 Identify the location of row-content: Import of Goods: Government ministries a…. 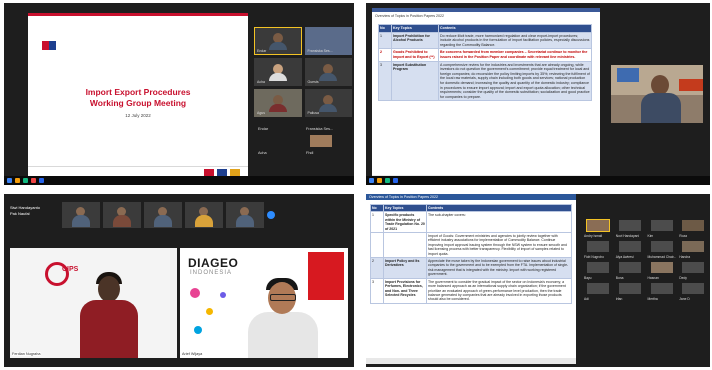
(499, 245).